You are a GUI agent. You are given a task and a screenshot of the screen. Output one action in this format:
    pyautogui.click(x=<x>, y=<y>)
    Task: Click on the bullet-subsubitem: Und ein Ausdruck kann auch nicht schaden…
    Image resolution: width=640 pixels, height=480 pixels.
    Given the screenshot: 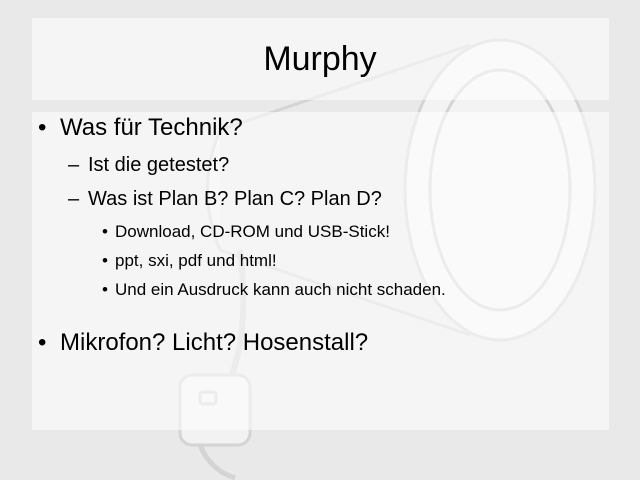 What is the action you would take?
    pyautogui.click(x=280, y=289)
    